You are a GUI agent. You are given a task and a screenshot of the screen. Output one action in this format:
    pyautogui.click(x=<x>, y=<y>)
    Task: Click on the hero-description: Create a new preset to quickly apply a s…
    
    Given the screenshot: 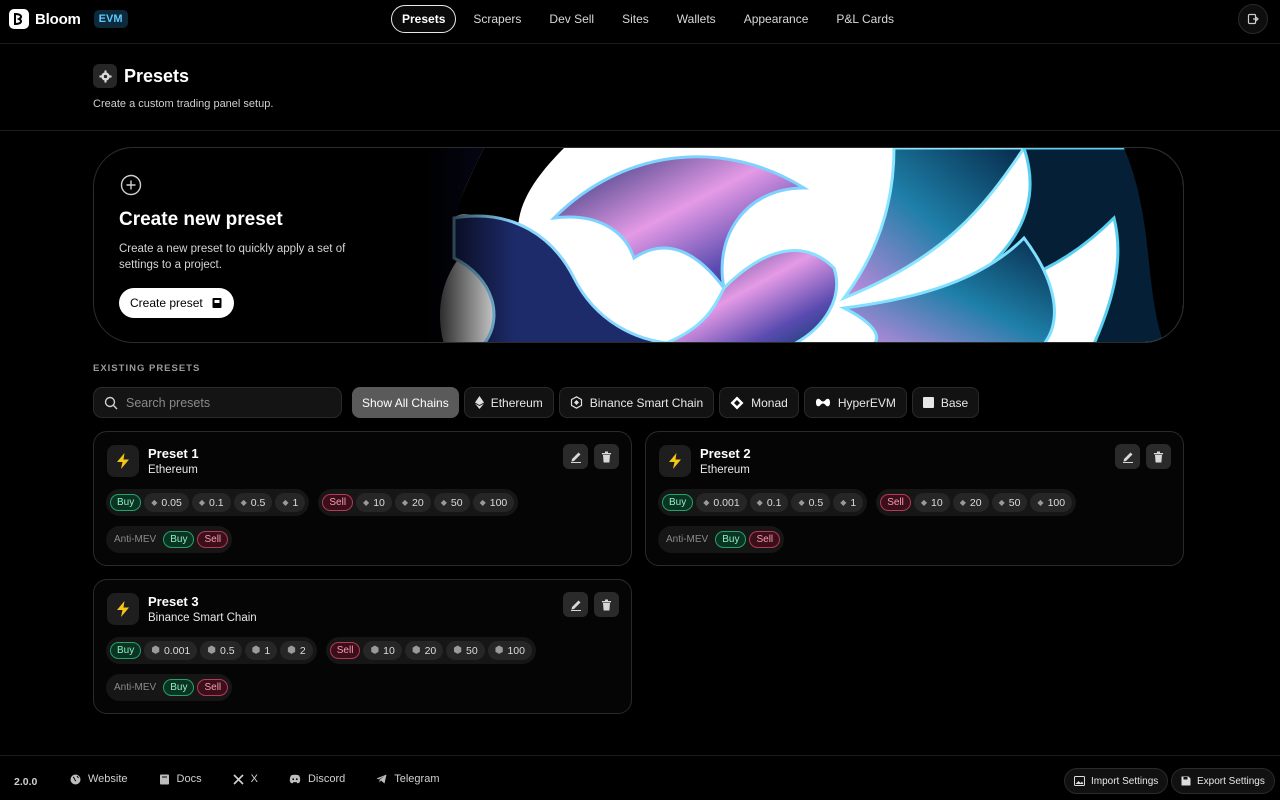 What is the action you would take?
    pyautogui.click(x=232, y=257)
    